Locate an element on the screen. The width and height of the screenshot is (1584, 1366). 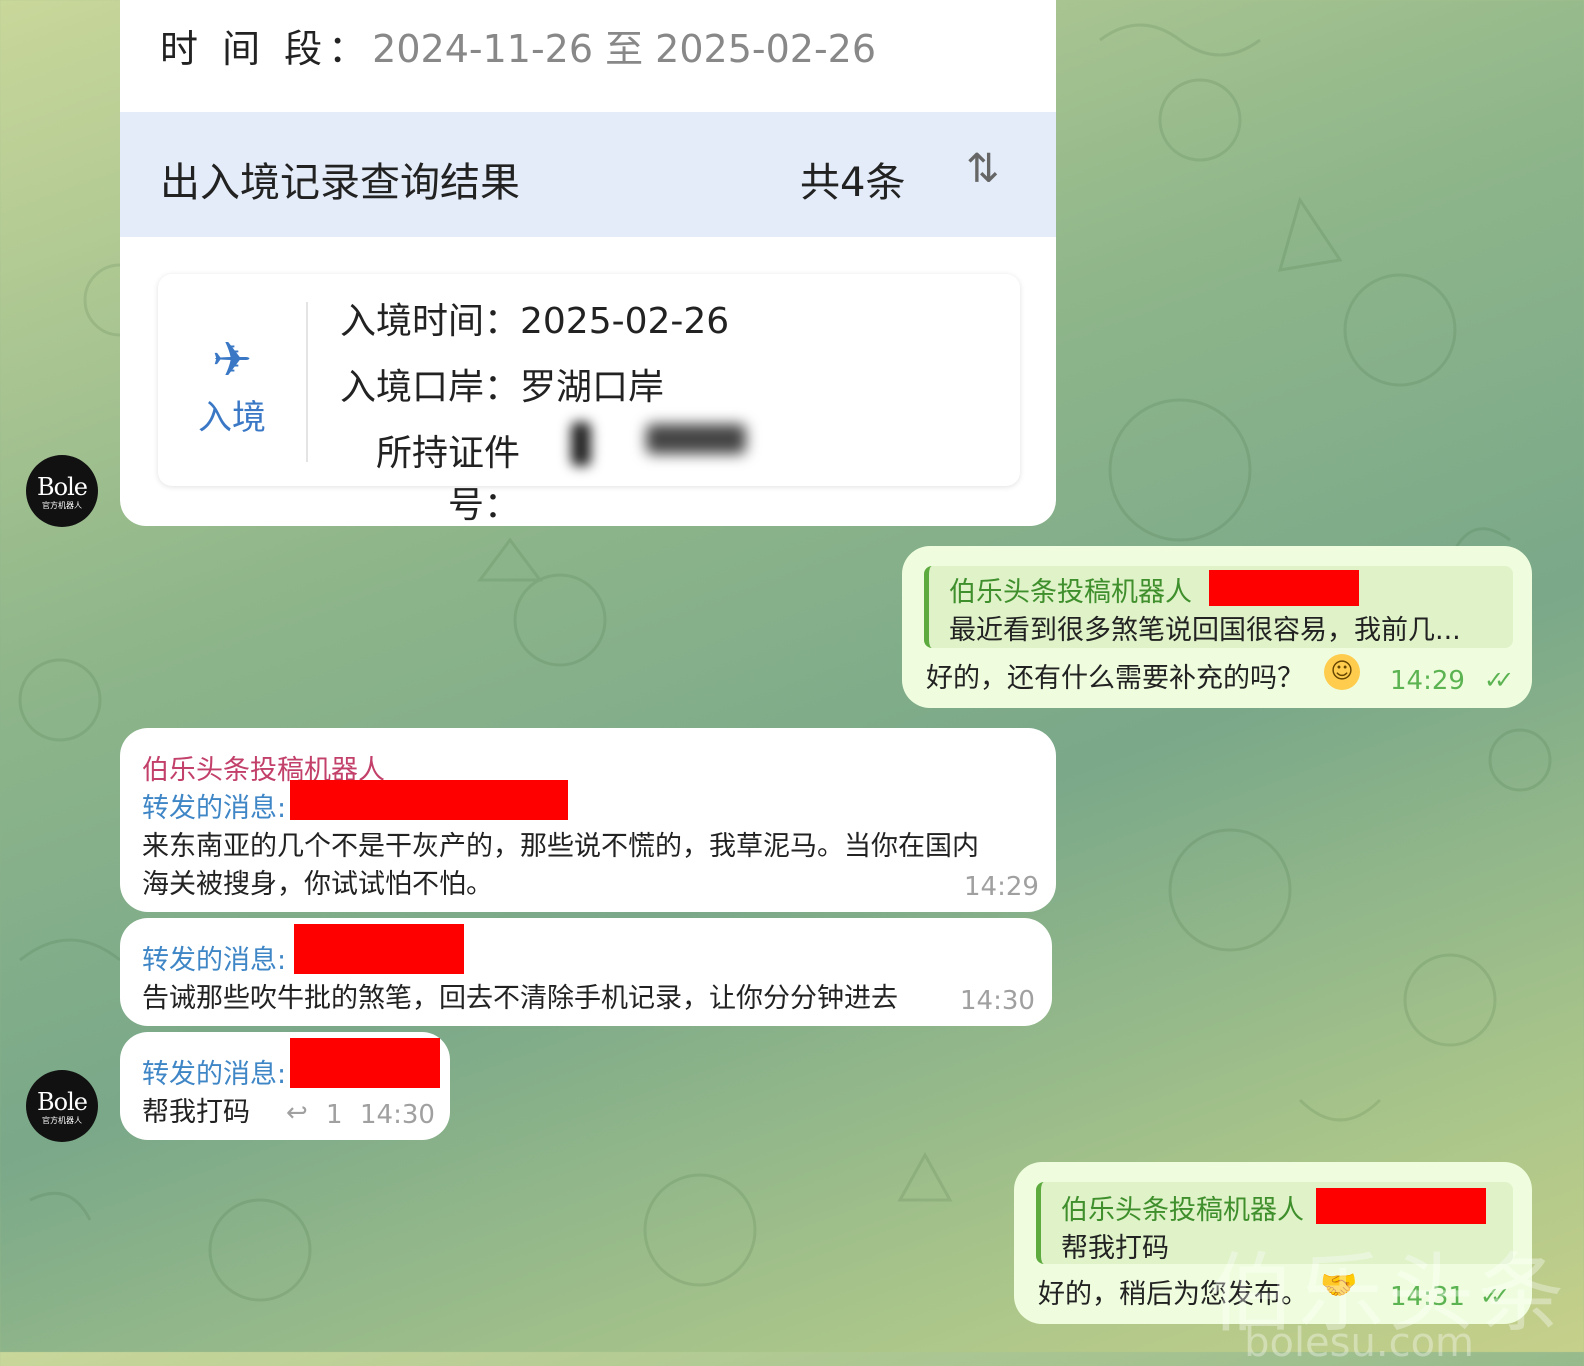
entry-port-label: 入境口岸： is located at coordinates (429, 387).